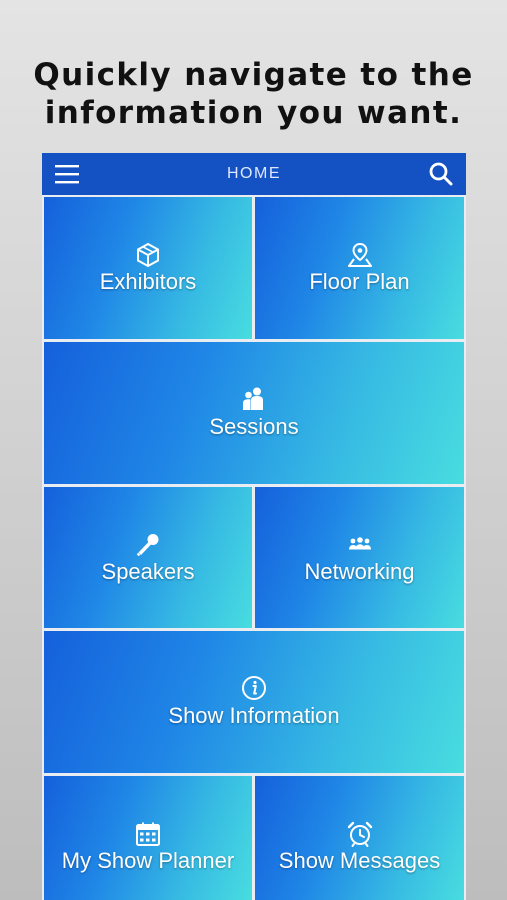  Describe the element at coordinates (254, 399) in the screenshot. I see `people-icon` at that location.